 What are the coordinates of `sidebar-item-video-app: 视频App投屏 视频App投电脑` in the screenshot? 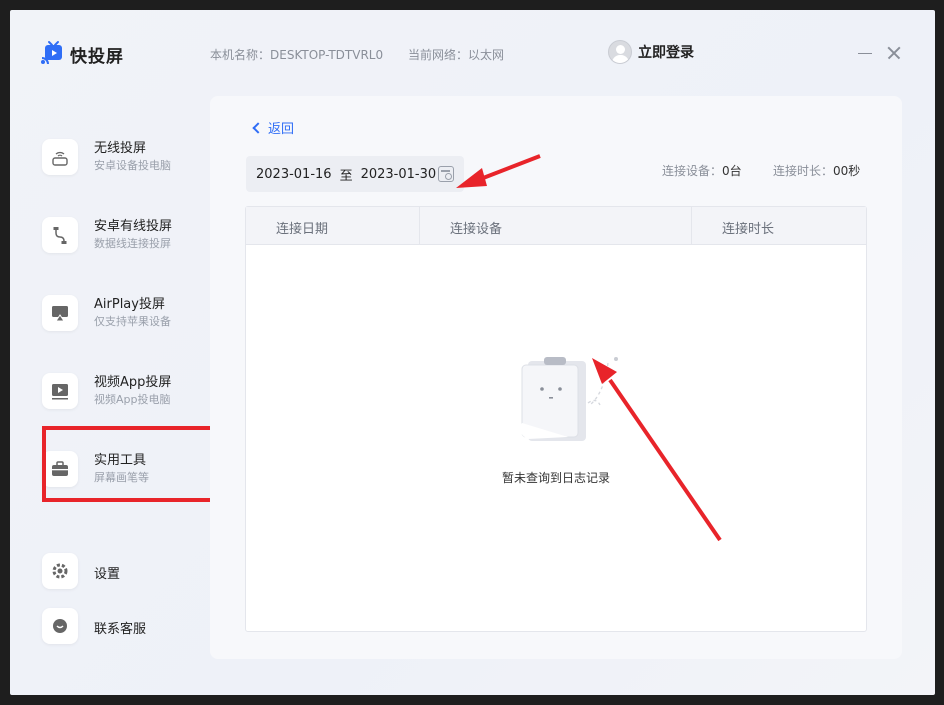 It's located at (125, 393).